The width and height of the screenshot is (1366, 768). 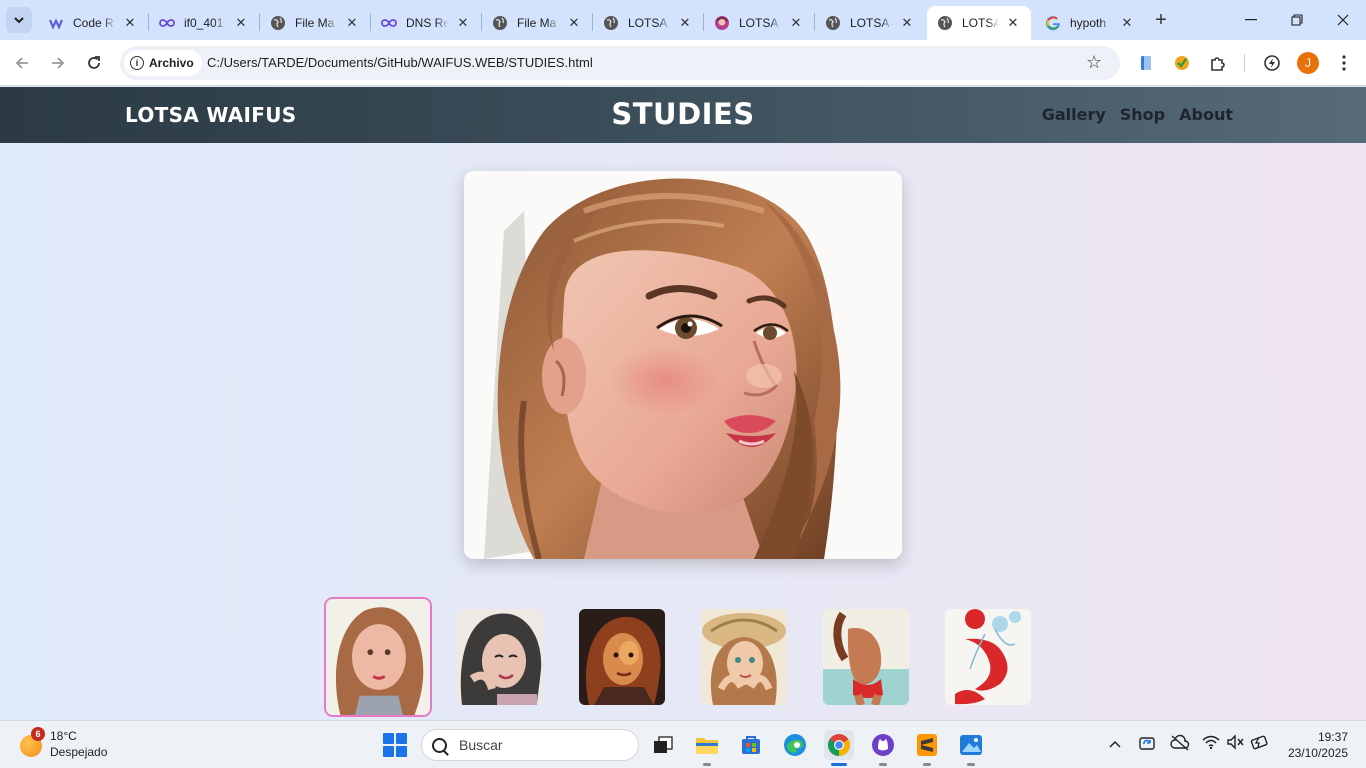 I want to click on wifi-icon, so click(x=1211, y=743).